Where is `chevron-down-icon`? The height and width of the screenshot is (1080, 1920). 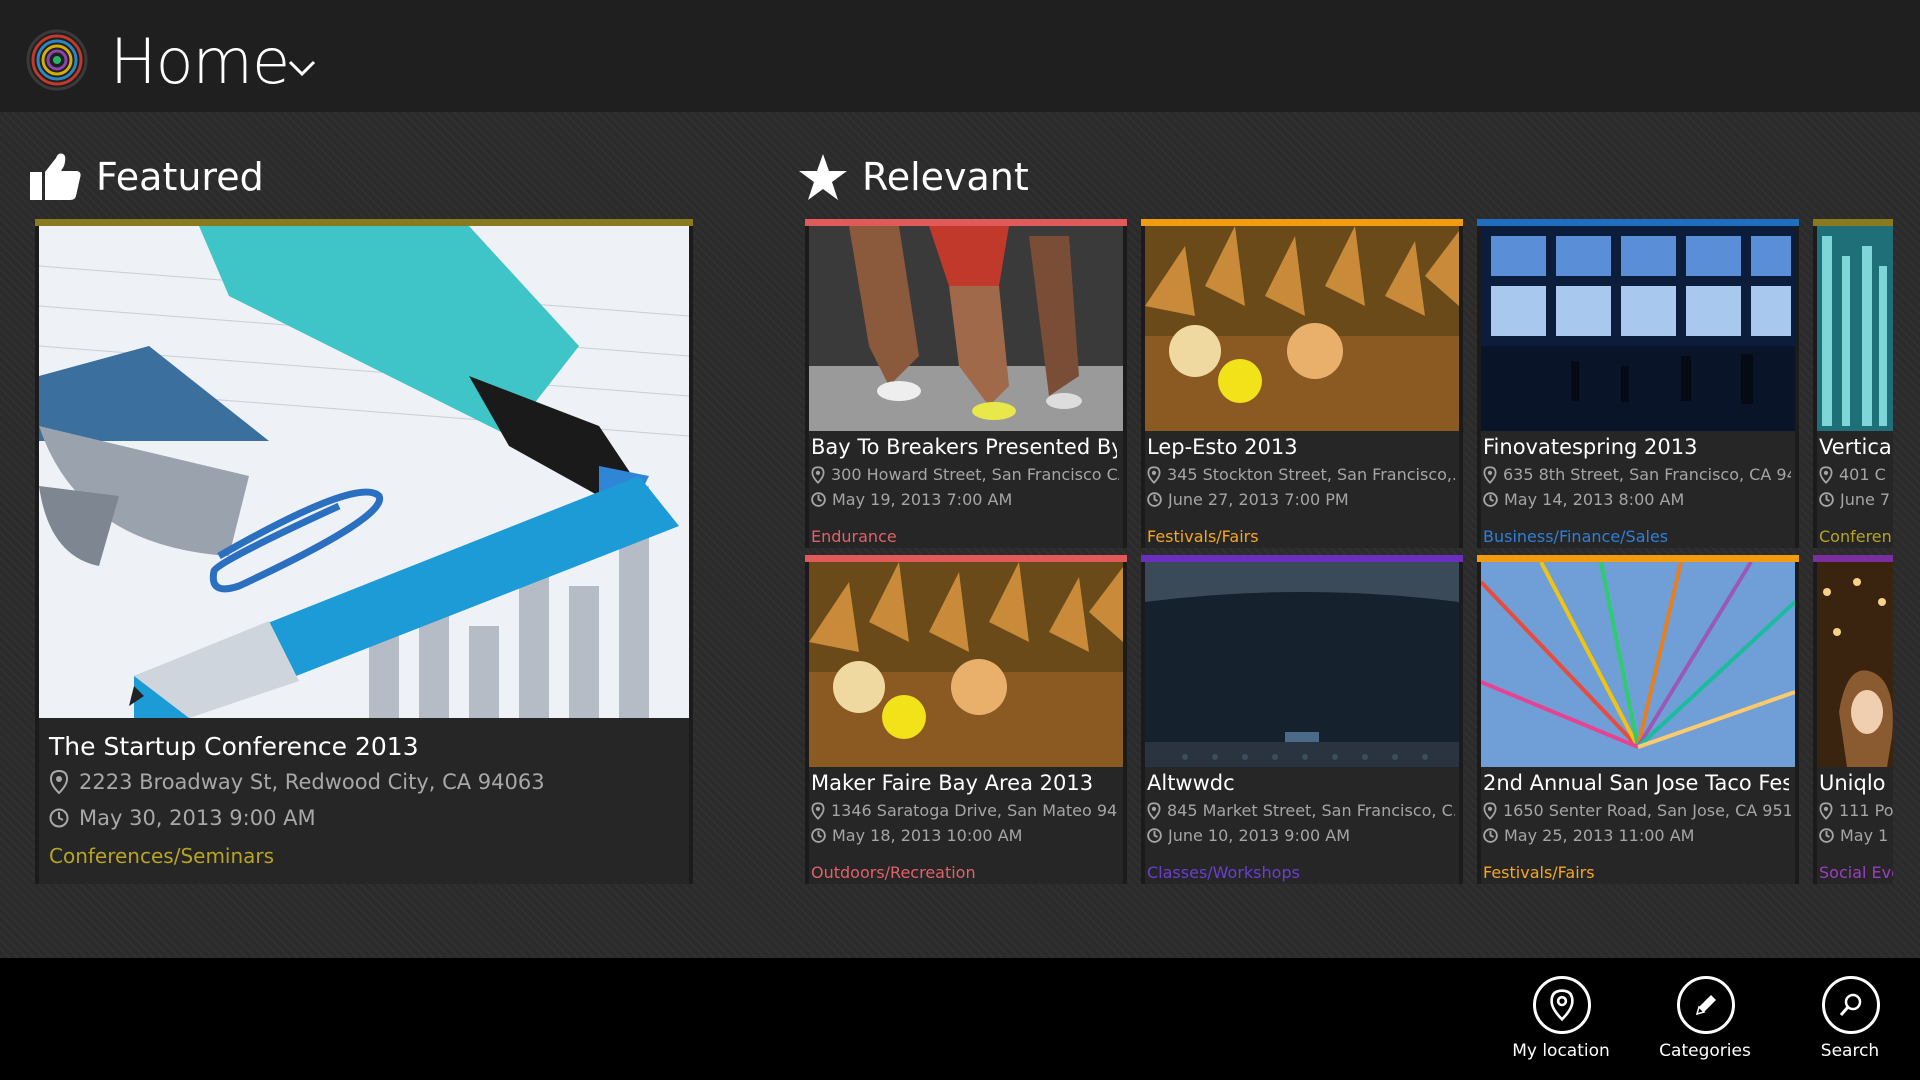 chevron-down-icon is located at coordinates (302, 67).